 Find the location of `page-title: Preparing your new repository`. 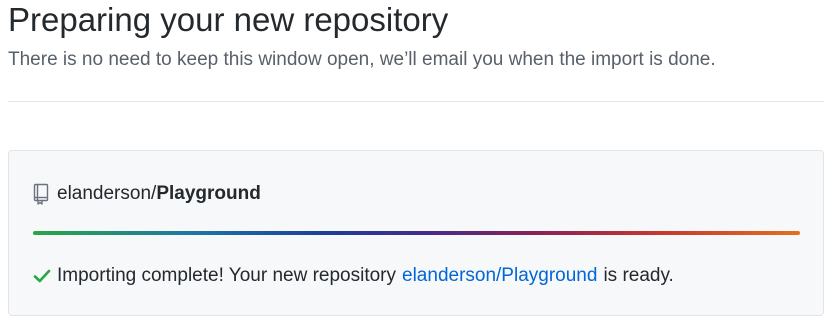

page-title: Preparing your new repository is located at coordinates (228, 19).